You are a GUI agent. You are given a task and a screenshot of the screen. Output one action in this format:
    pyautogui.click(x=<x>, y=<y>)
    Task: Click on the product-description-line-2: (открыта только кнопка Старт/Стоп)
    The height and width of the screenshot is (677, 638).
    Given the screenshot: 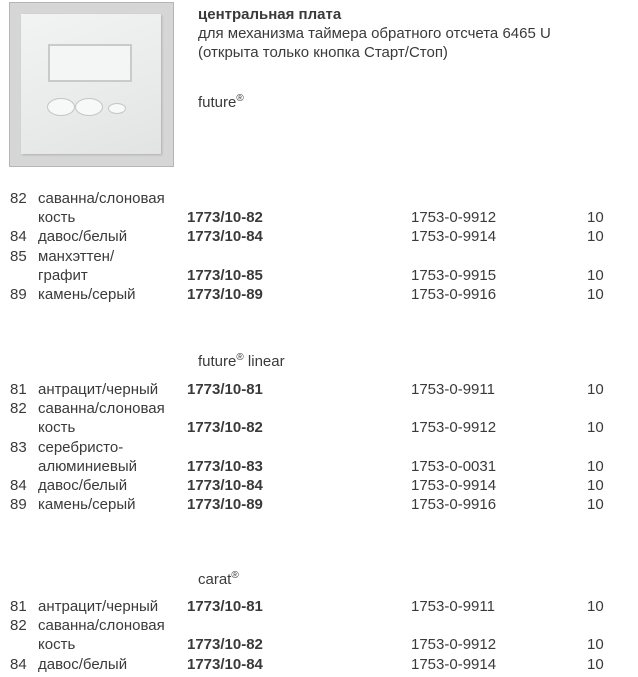 What is the action you would take?
    pyautogui.click(x=323, y=52)
    